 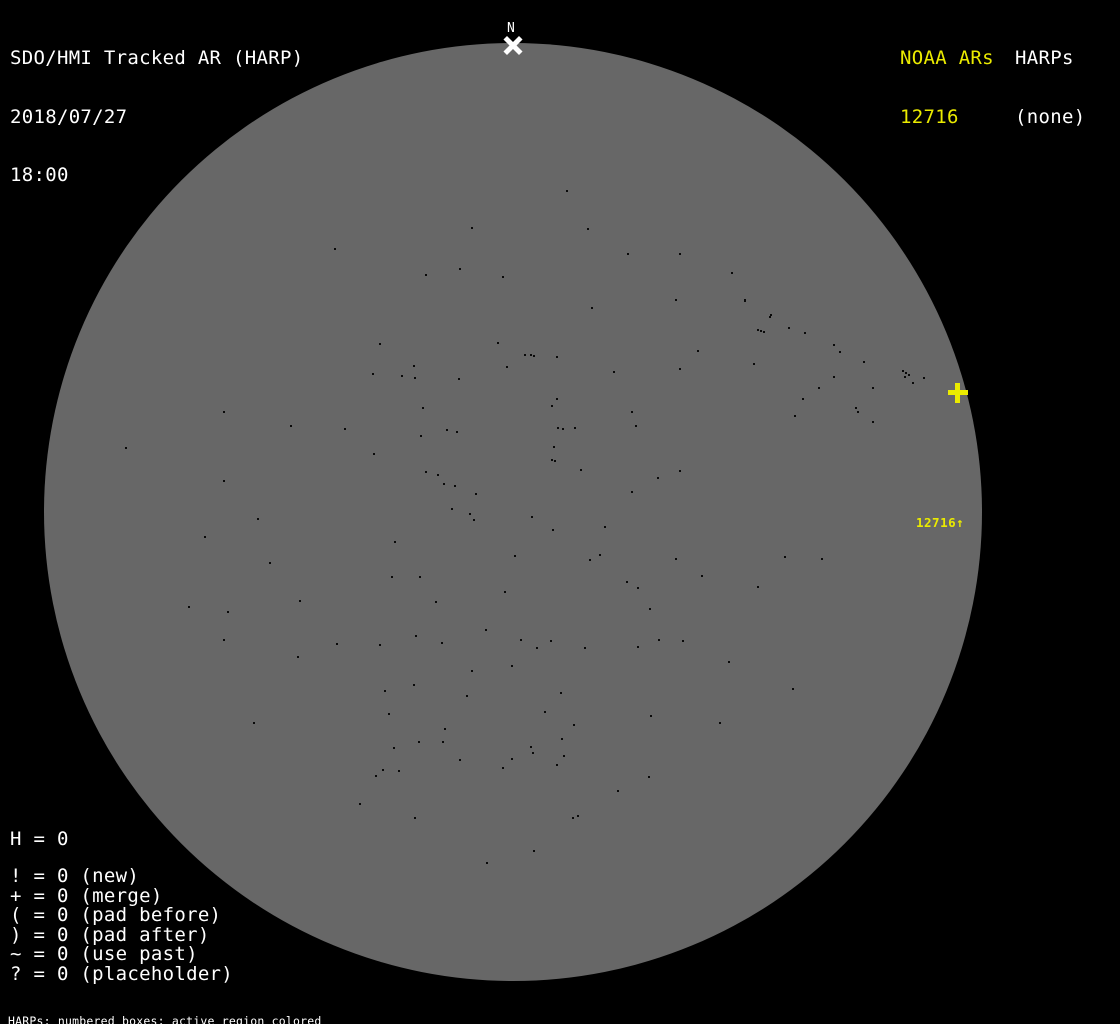 I want to click on noaa-ar-number-label: 12716↑, so click(x=940, y=522).